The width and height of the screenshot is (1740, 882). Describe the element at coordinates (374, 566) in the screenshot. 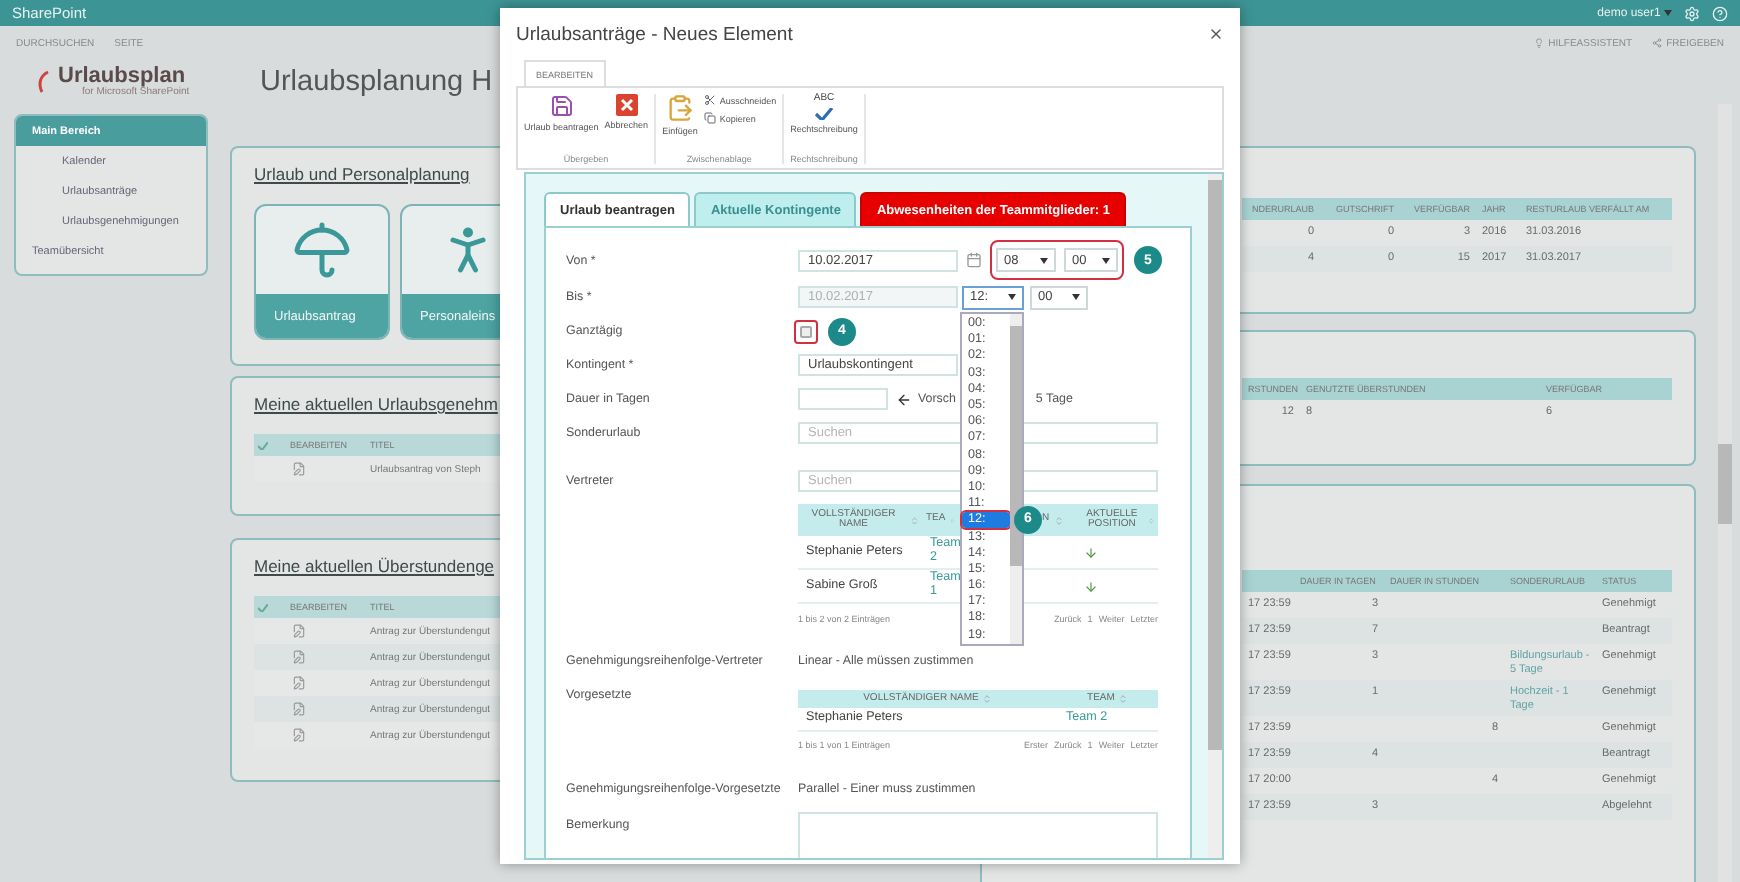

I see `card-title: Meine aktuellen Überstundenge` at that location.